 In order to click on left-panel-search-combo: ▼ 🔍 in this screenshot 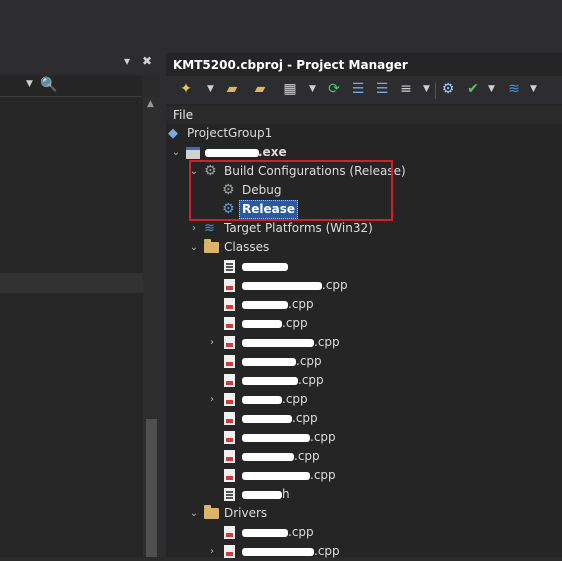, I will do `click(71, 86)`.